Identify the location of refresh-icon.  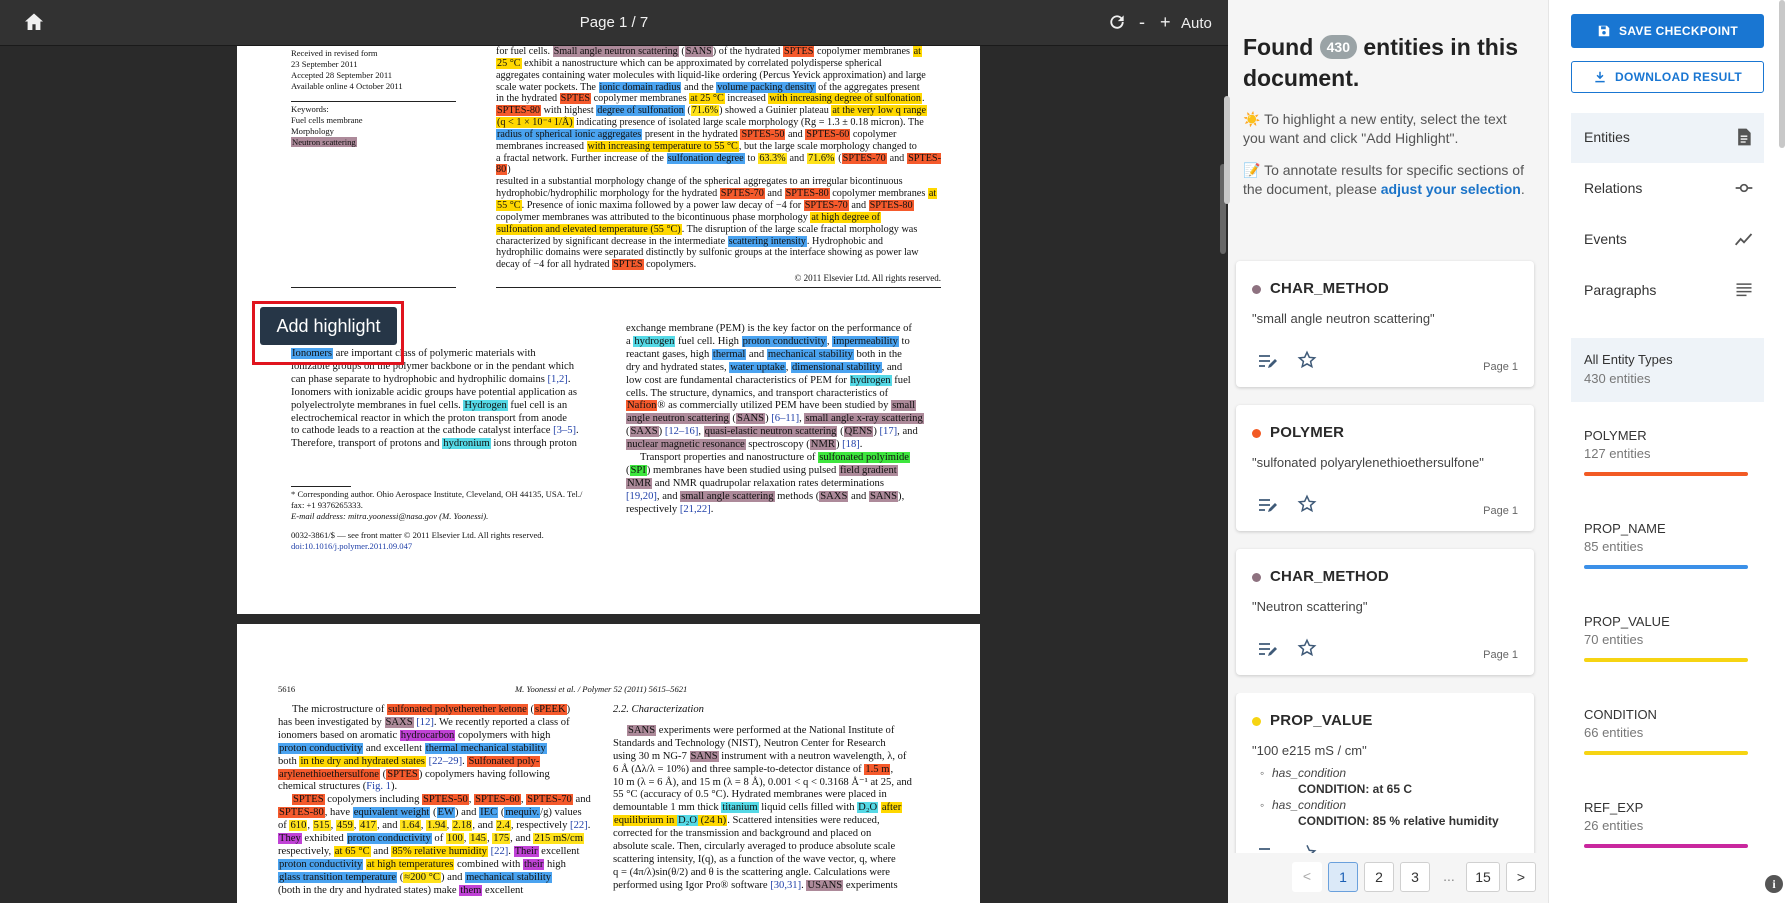
(1117, 22).